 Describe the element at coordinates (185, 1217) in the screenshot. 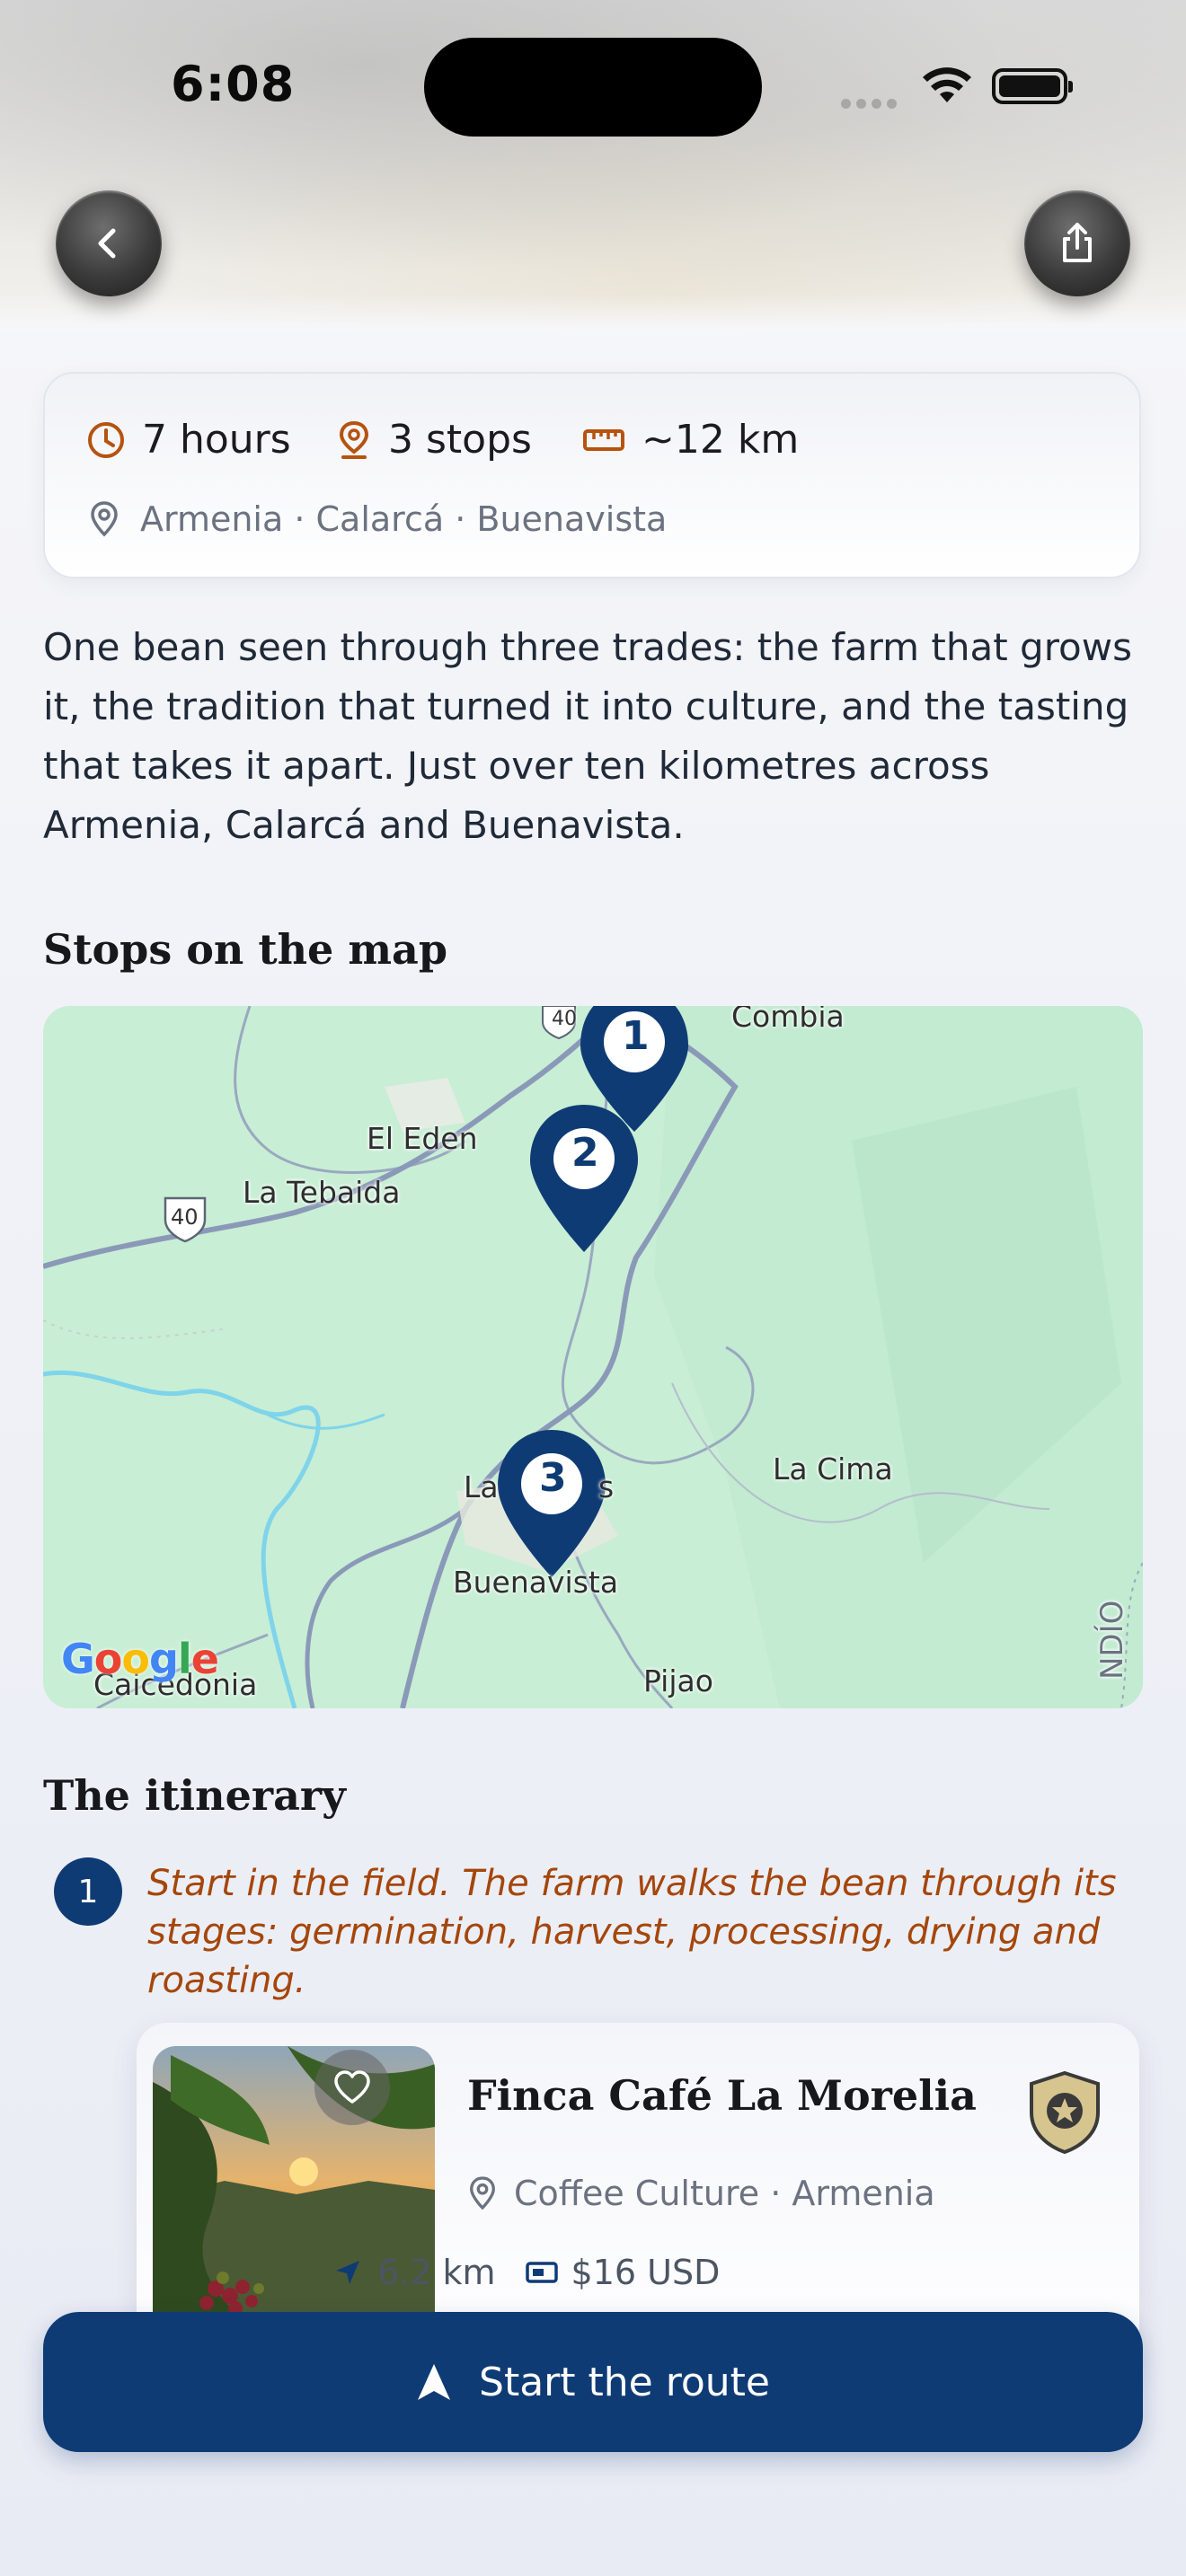

I see `route-40-label-west: 40` at that location.